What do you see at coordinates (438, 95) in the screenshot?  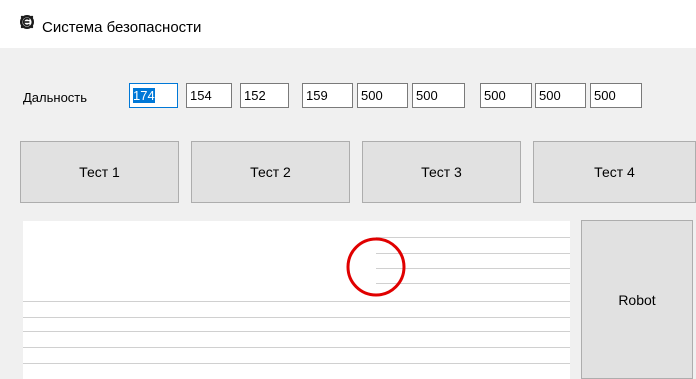 I see `range-field-6: 500` at bounding box center [438, 95].